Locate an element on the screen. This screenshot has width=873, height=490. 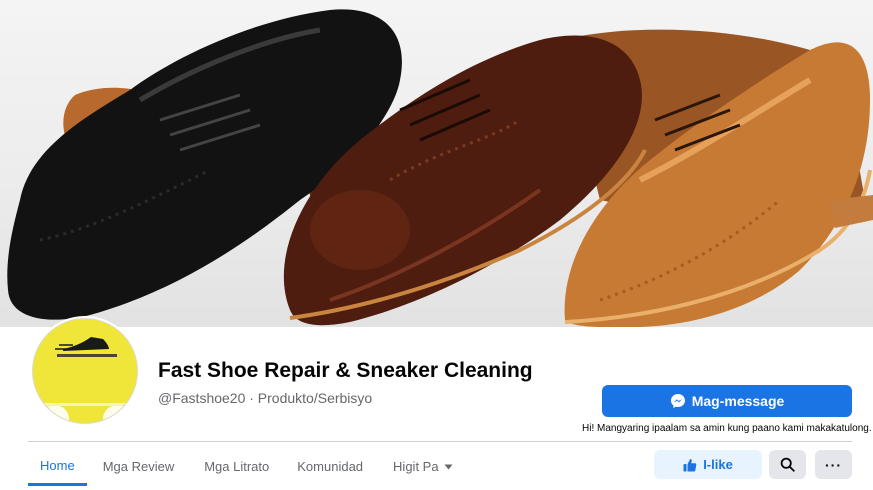
tab-reviews-label: Mga Review is located at coordinates (138, 466).